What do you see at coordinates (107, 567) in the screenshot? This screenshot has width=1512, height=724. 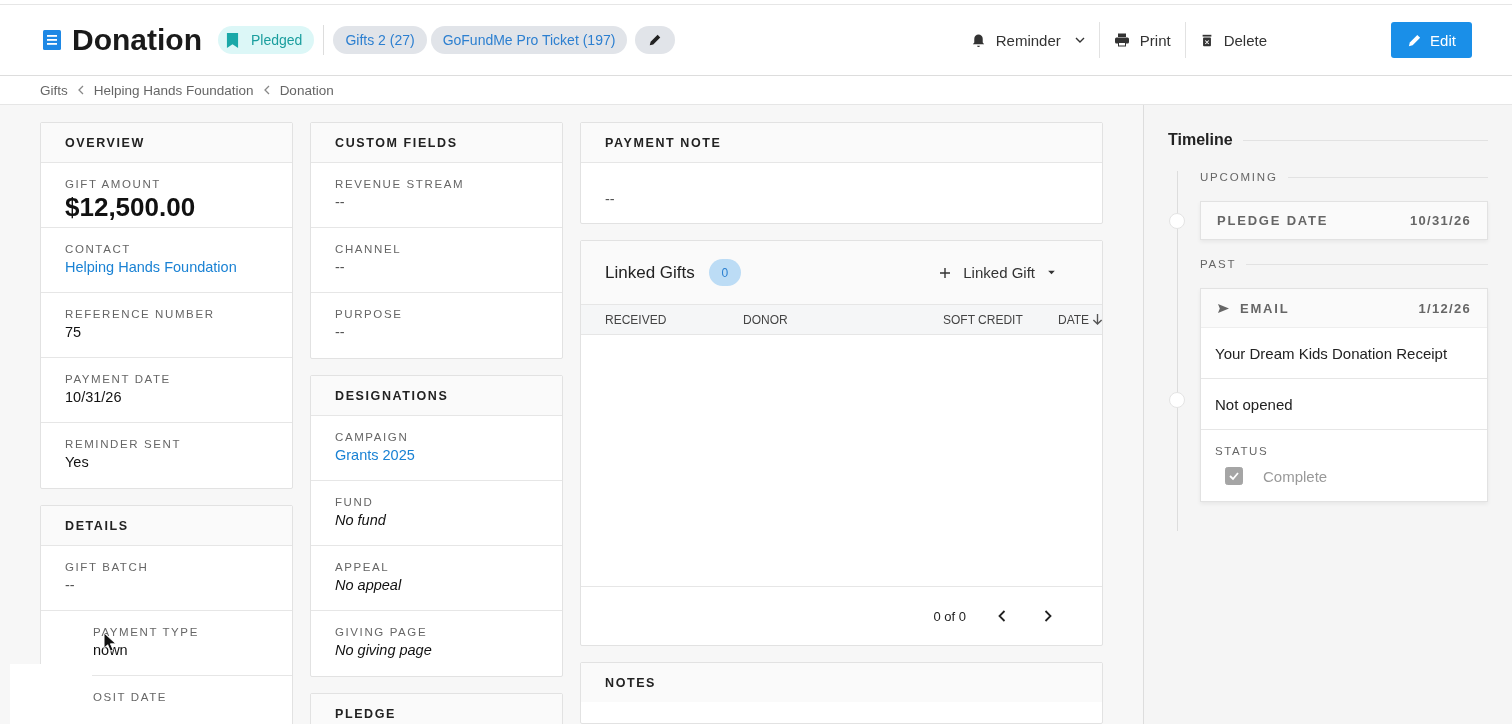 I see `field-label: GIFT BATCH` at bounding box center [107, 567].